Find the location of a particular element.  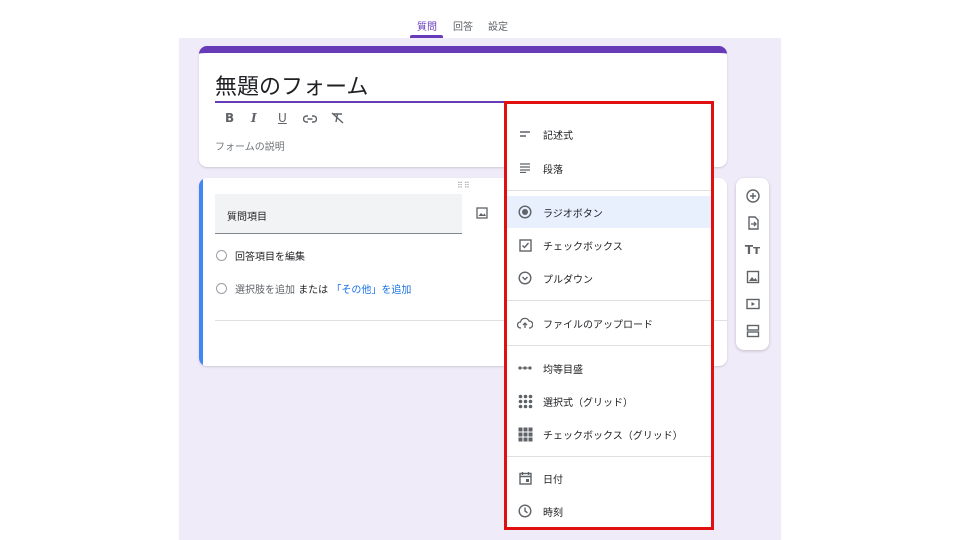

menu-item-checkbox-grid: チェックボックス（グリッド） is located at coordinates (609, 434).